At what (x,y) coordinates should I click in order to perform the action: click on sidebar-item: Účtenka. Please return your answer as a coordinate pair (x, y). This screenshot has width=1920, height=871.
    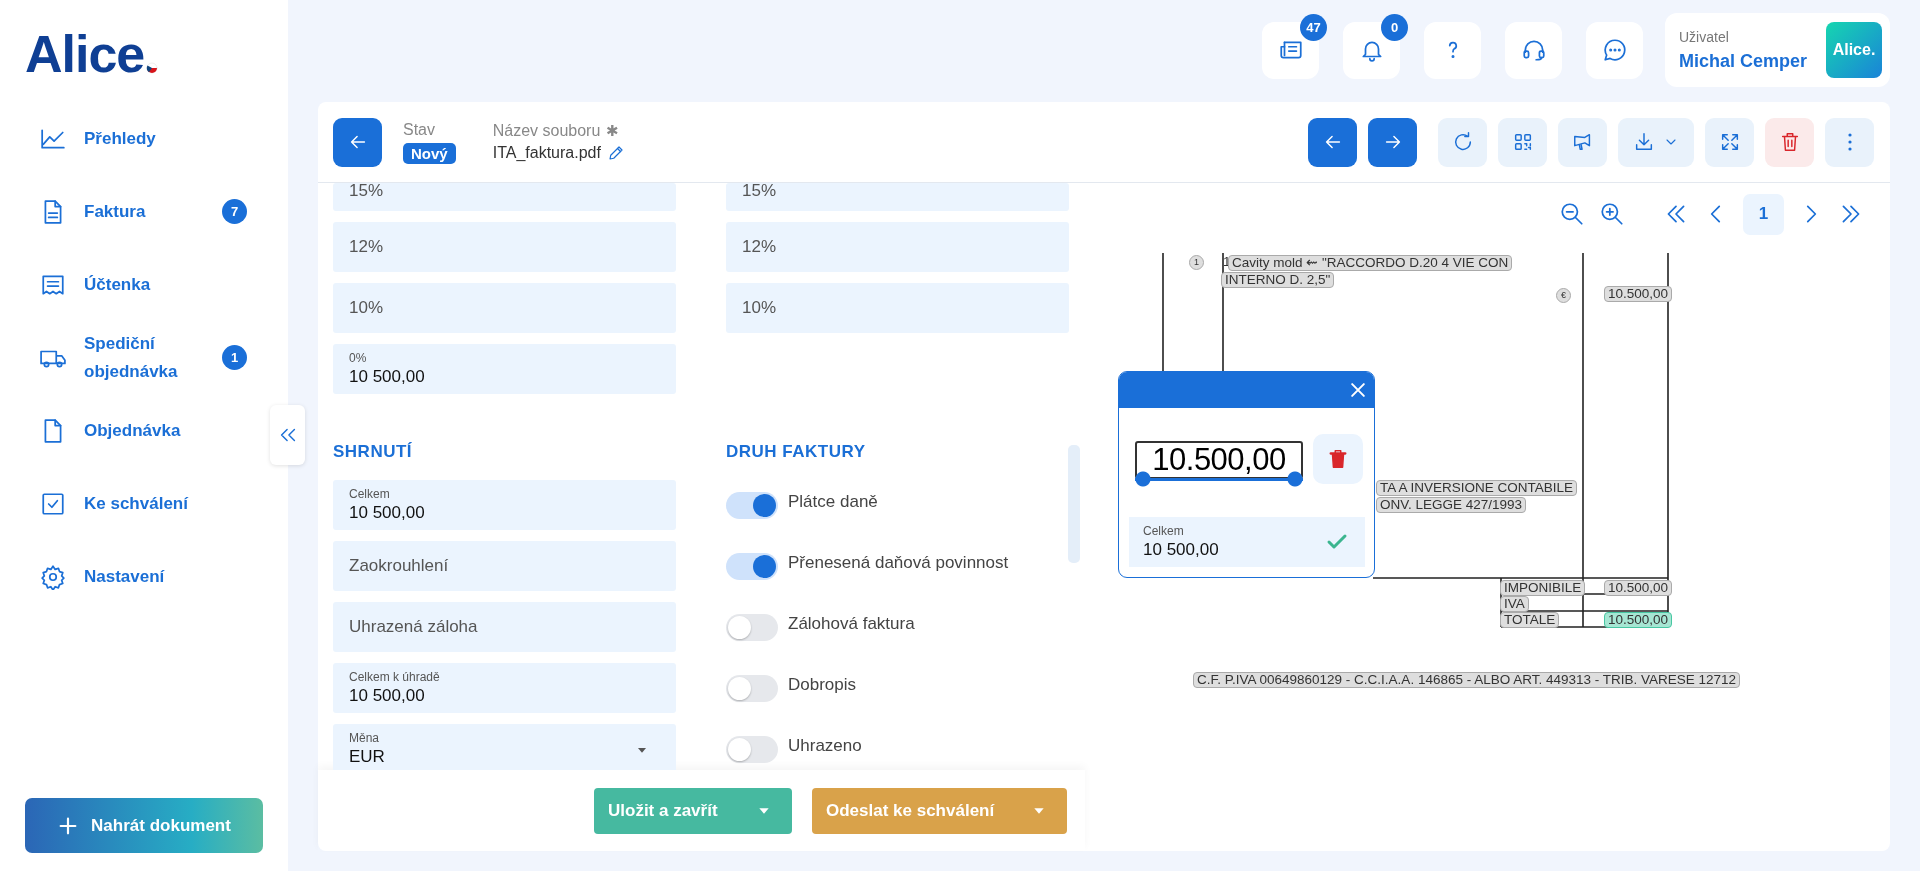
    Looking at the image, I should click on (144, 284).